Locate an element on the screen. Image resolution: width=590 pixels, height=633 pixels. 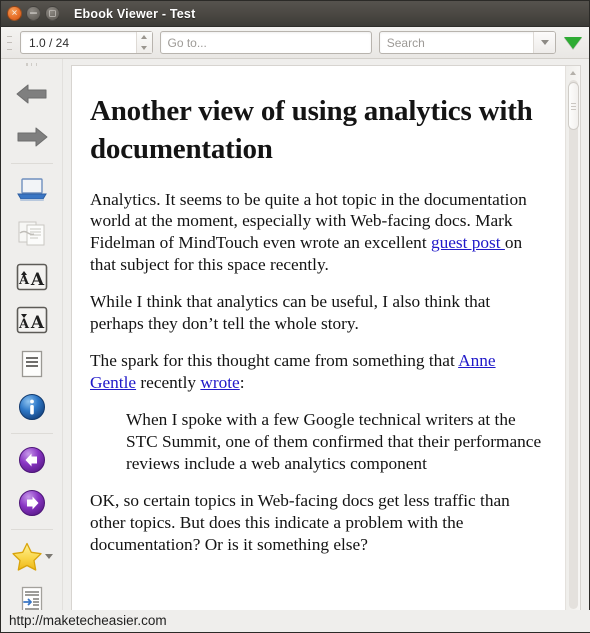
scrollbar-track is located at coordinates (573, 344).